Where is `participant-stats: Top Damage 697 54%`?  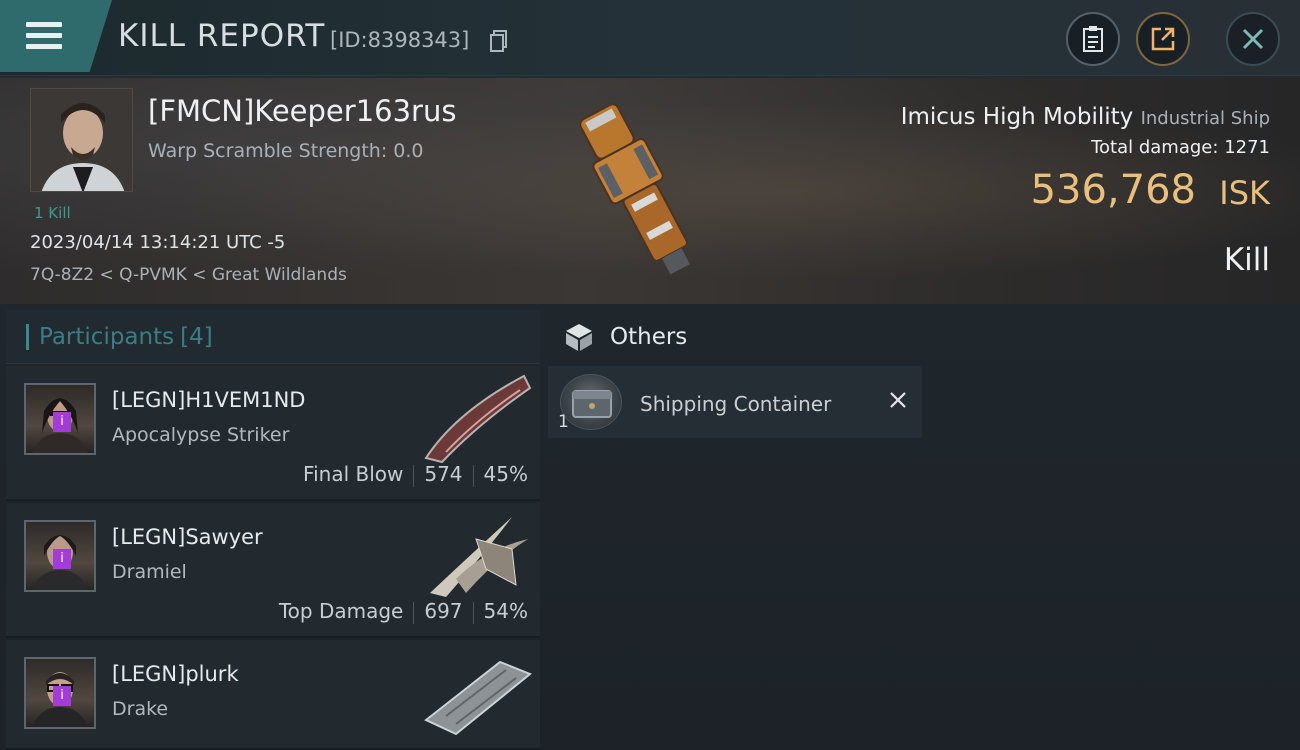
participant-stats: Top Damage 697 54% is located at coordinates (403, 611).